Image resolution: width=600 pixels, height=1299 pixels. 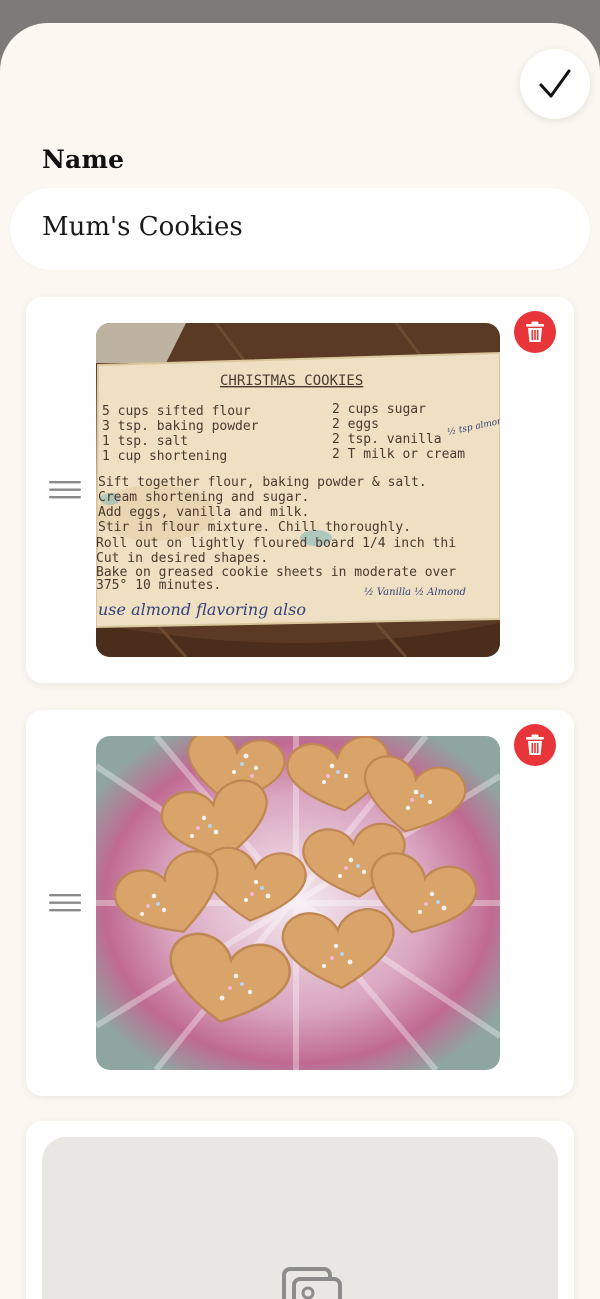 I want to click on instruction-6: Cut in desired shapes., so click(x=182, y=558).